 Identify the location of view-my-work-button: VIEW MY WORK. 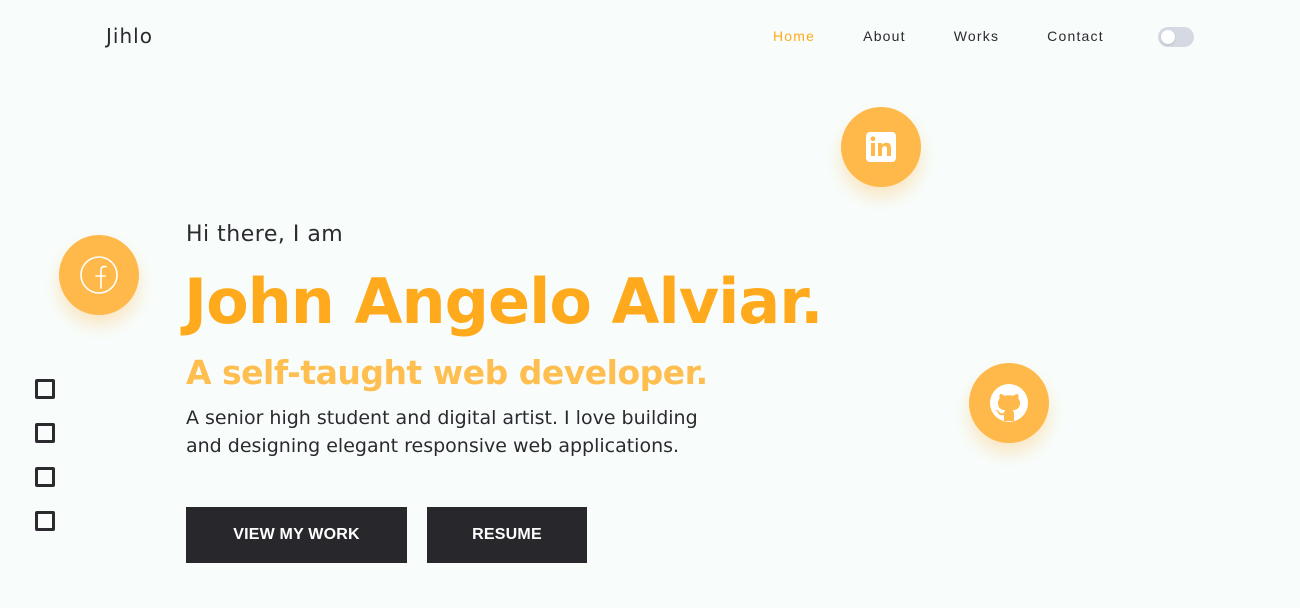
(296, 535).